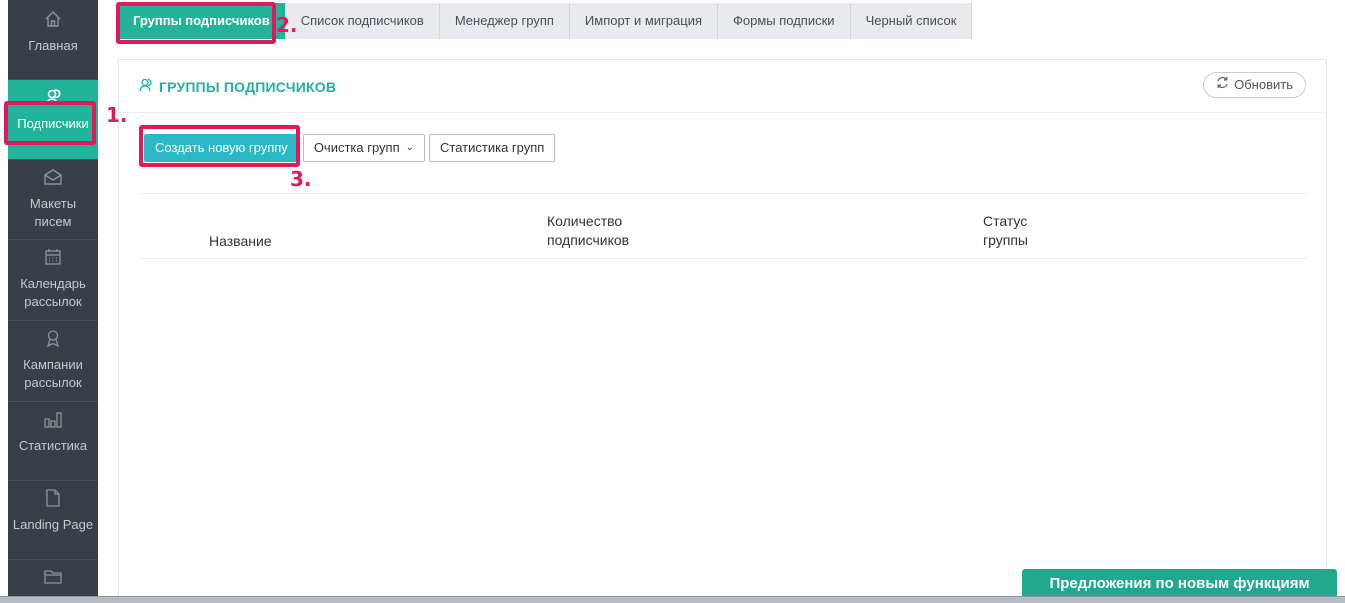 Image resolution: width=1345 pixels, height=603 pixels. What do you see at coordinates (504, 21) in the screenshot?
I see `tab-group-manager: Менеджер групп` at bounding box center [504, 21].